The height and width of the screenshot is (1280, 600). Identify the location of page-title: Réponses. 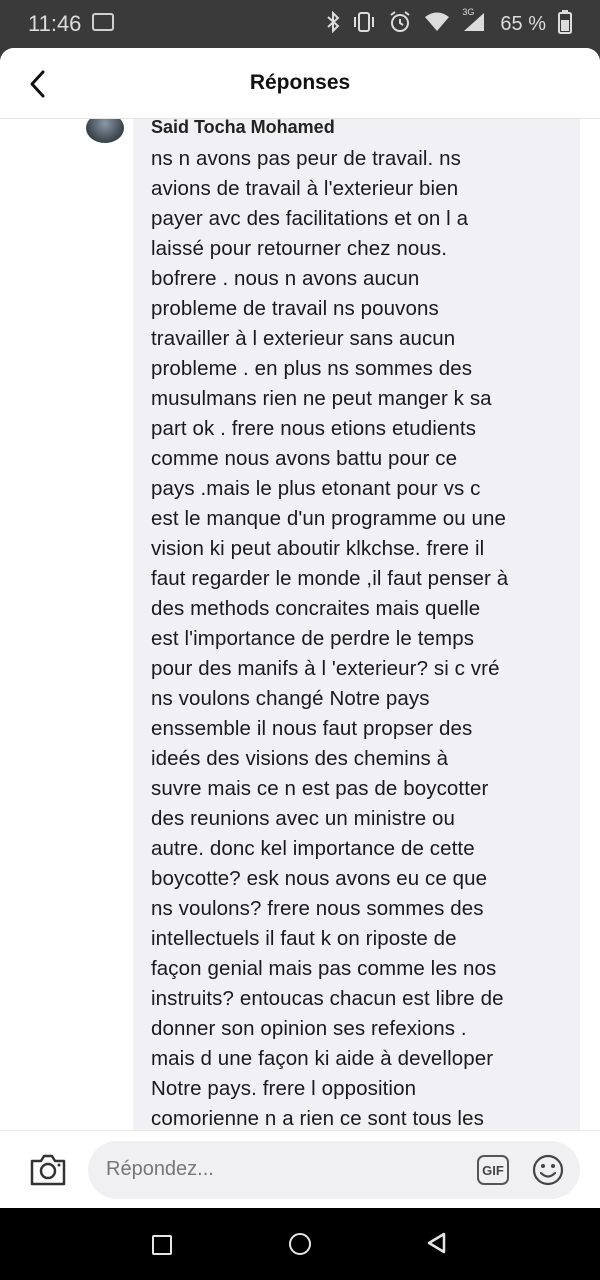
(300, 82).